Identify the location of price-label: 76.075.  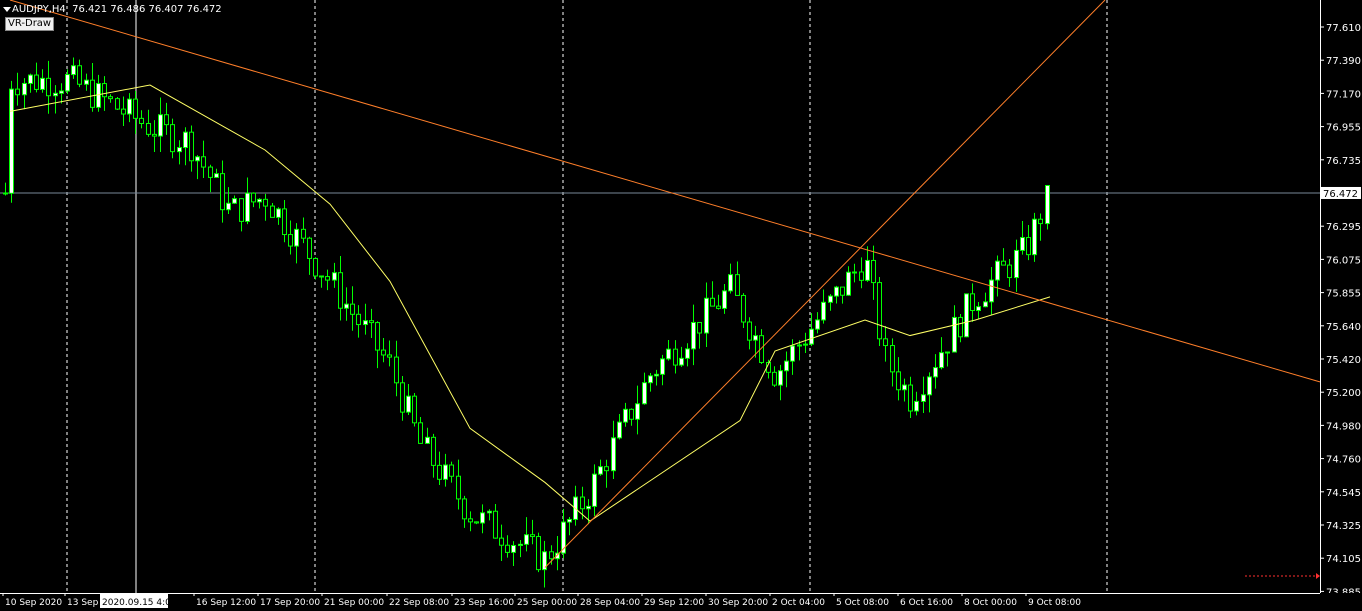
(1343, 260).